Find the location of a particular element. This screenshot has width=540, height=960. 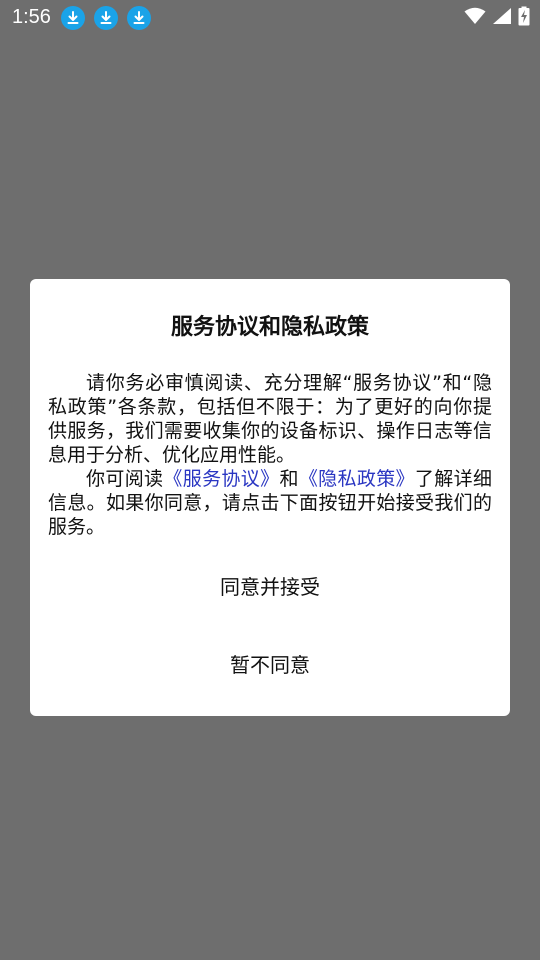

service-agreement-link: 《服务协议》 is located at coordinates (221, 479).